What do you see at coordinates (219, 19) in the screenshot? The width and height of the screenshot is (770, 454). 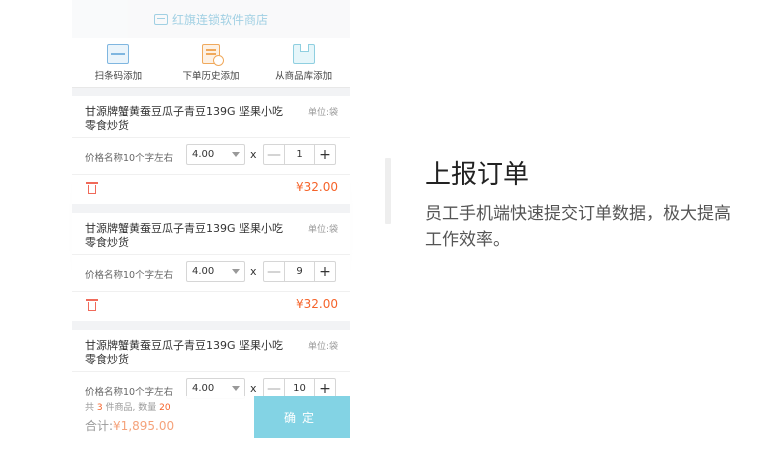 I see `store-name: 红旗连锁软件商店` at bounding box center [219, 19].